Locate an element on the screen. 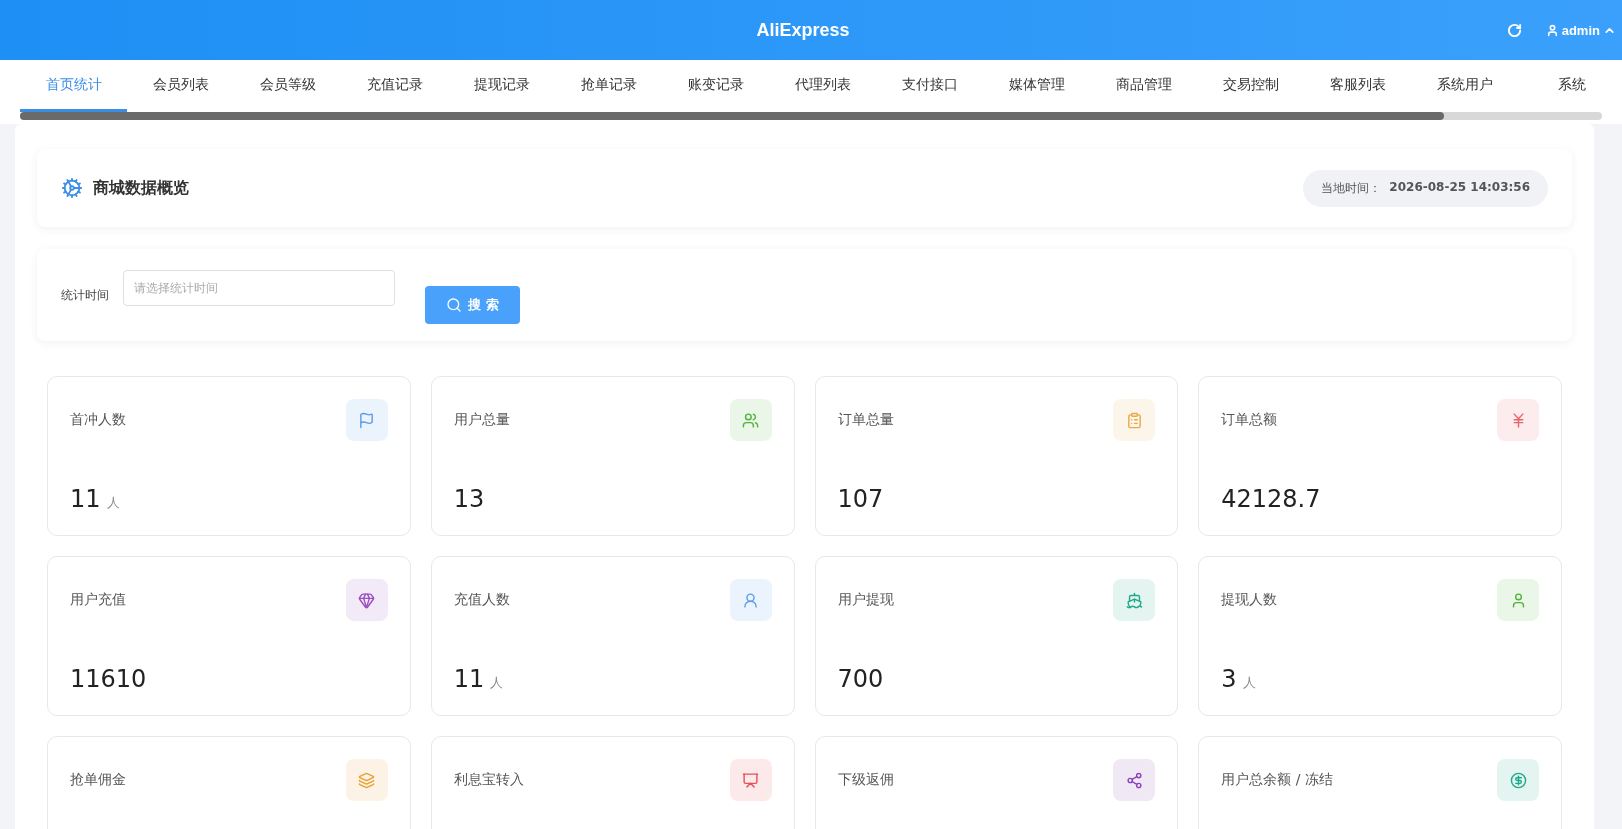 The width and height of the screenshot is (1622, 829). search-icon is located at coordinates (454, 305).